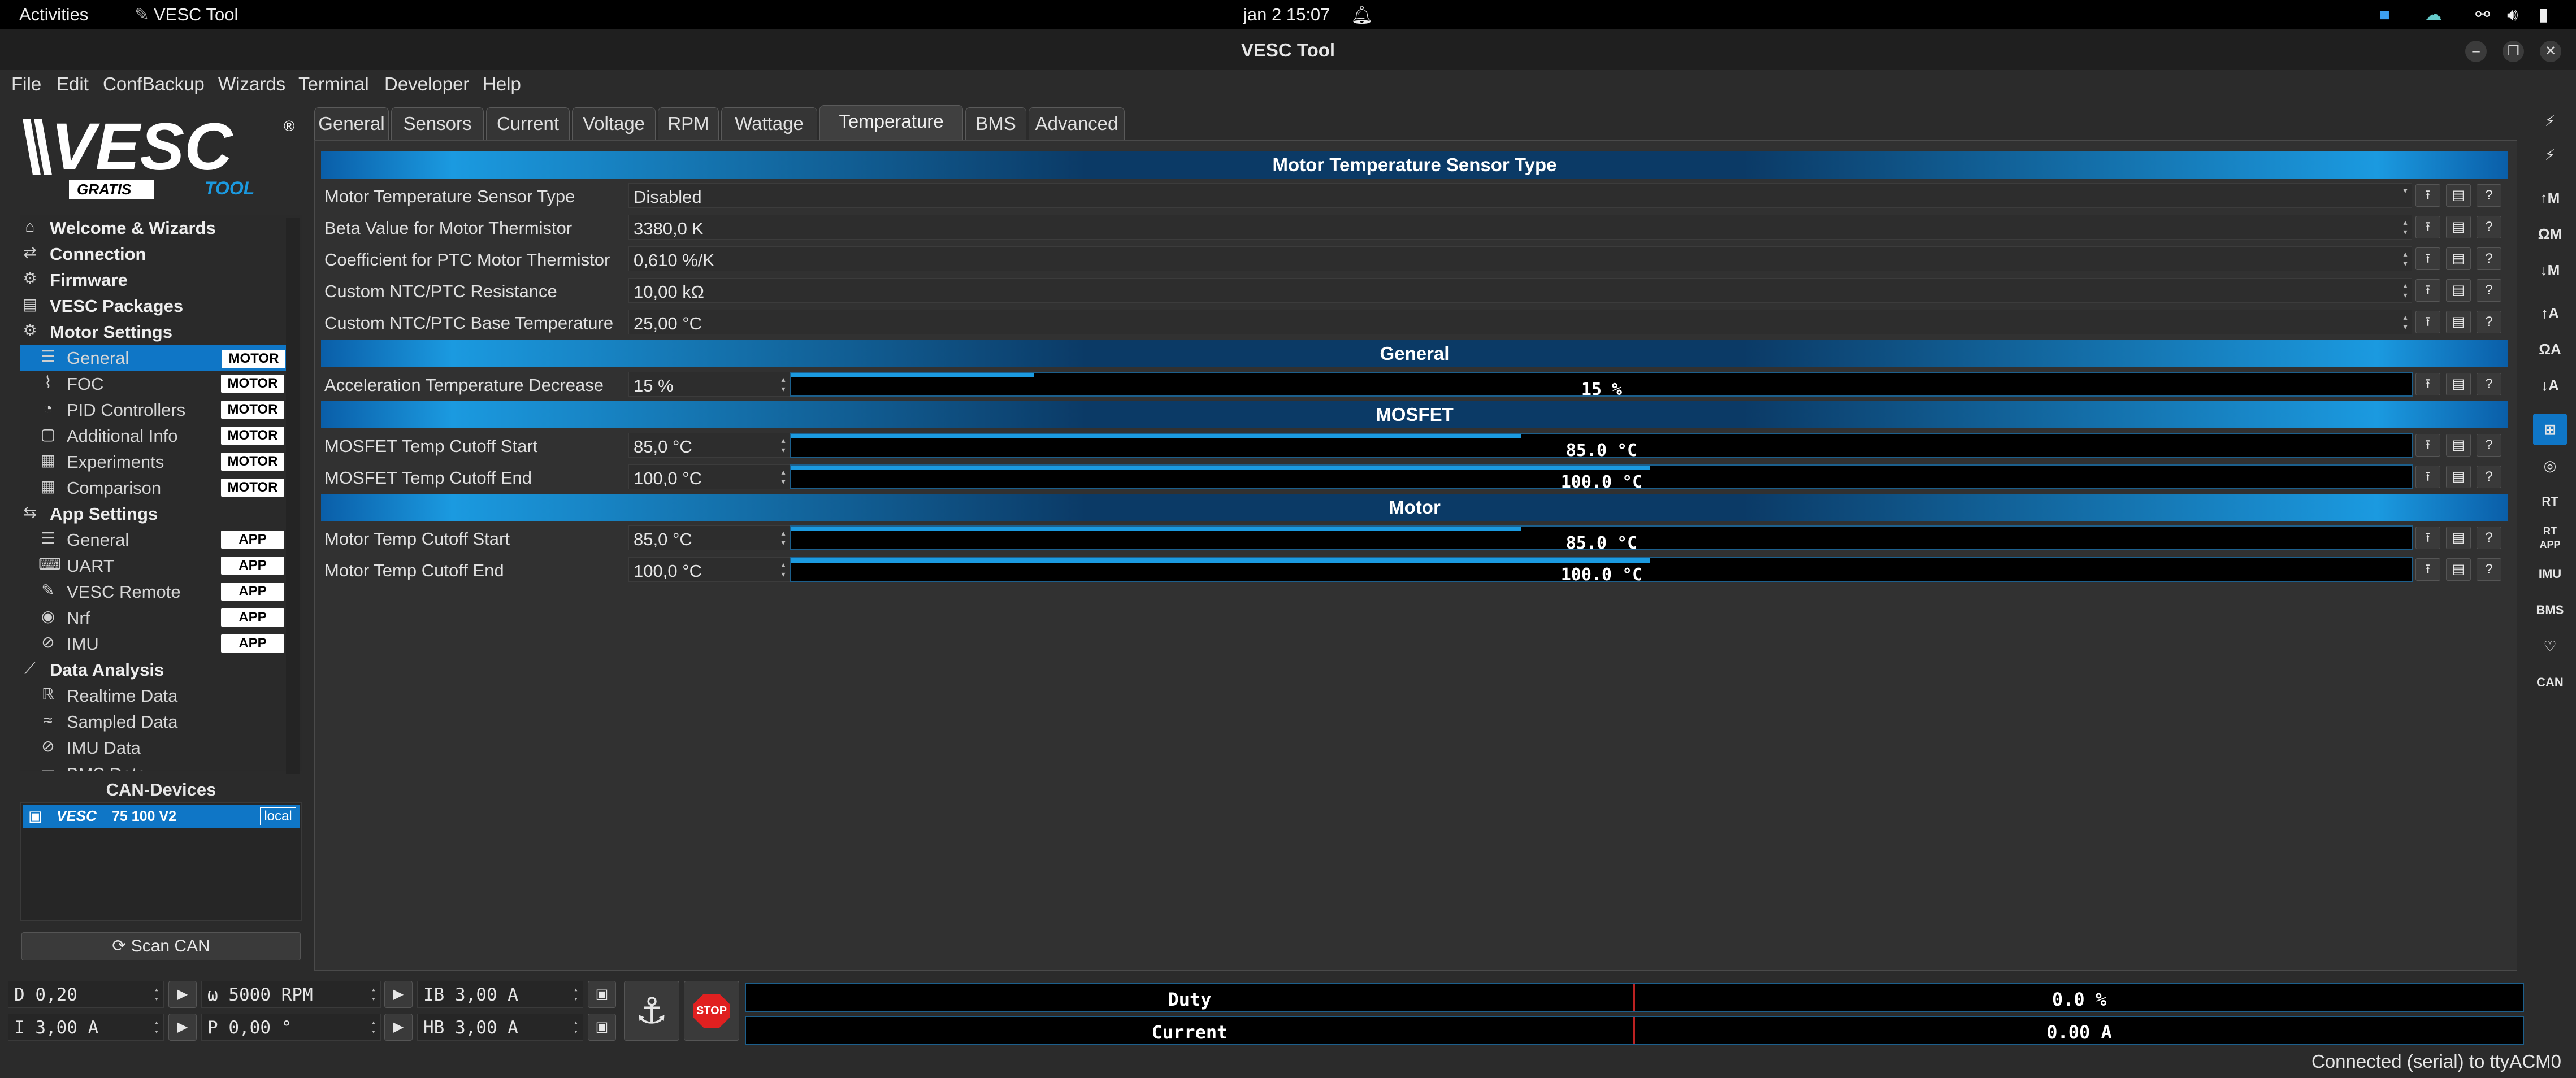 This screenshot has height=1078, width=2576. Describe the element at coordinates (1520, 228) in the screenshot. I see `beta-value-spinbox: 3380,0 K ▴ ▾` at that location.